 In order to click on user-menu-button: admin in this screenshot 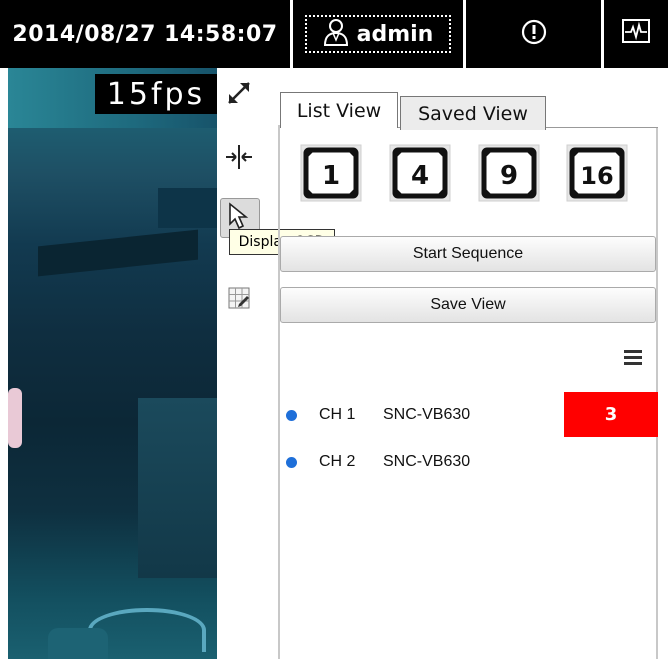, I will do `click(378, 34)`.